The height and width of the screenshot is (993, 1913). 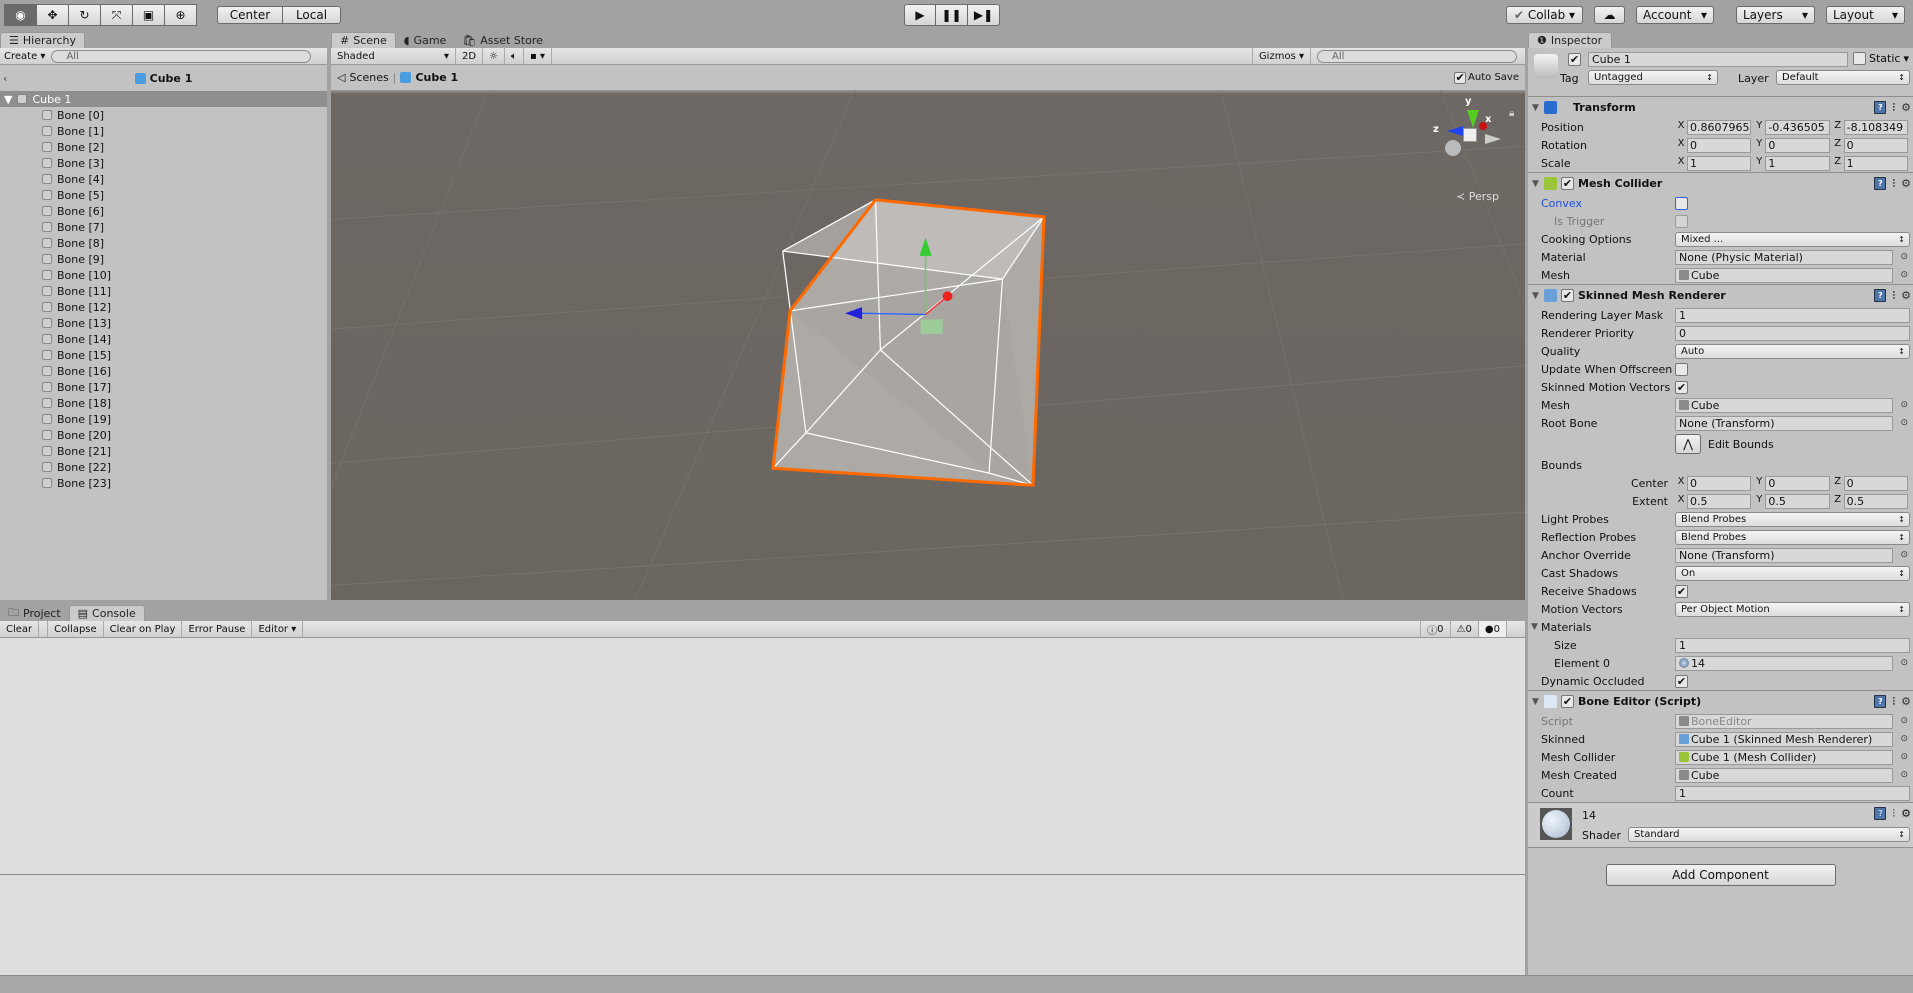 What do you see at coordinates (163, 483) in the screenshot?
I see `hierarchy-item: Bone [23]` at bounding box center [163, 483].